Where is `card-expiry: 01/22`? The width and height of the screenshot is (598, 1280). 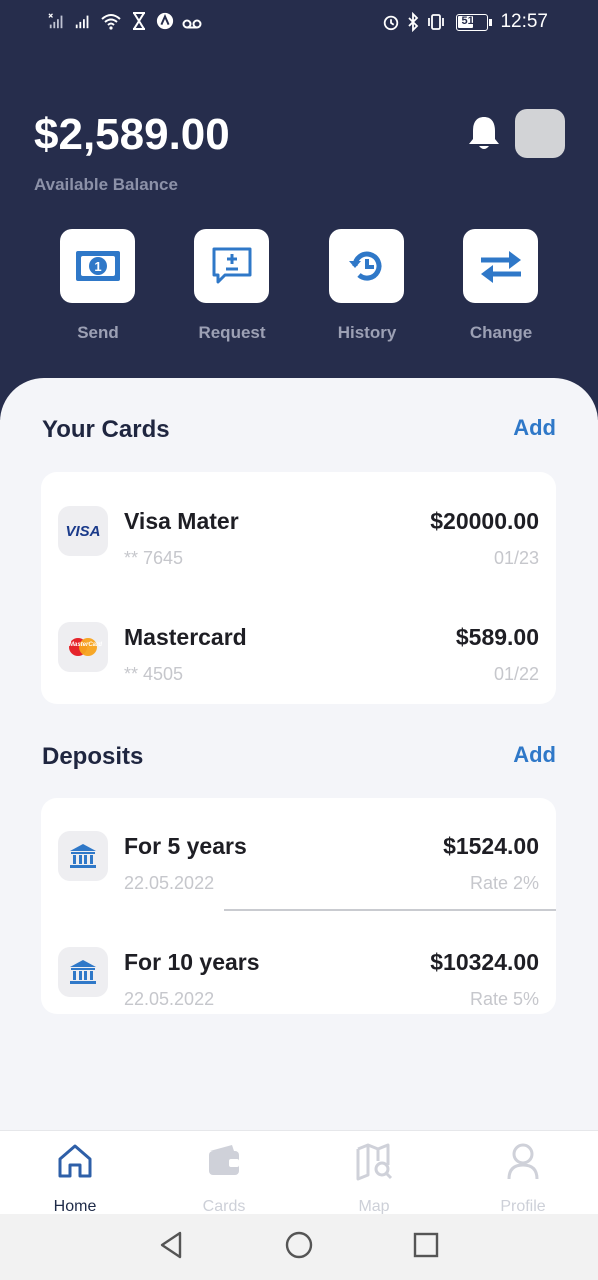 card-expiry: 01/22 is located at coordinates (516, 674).